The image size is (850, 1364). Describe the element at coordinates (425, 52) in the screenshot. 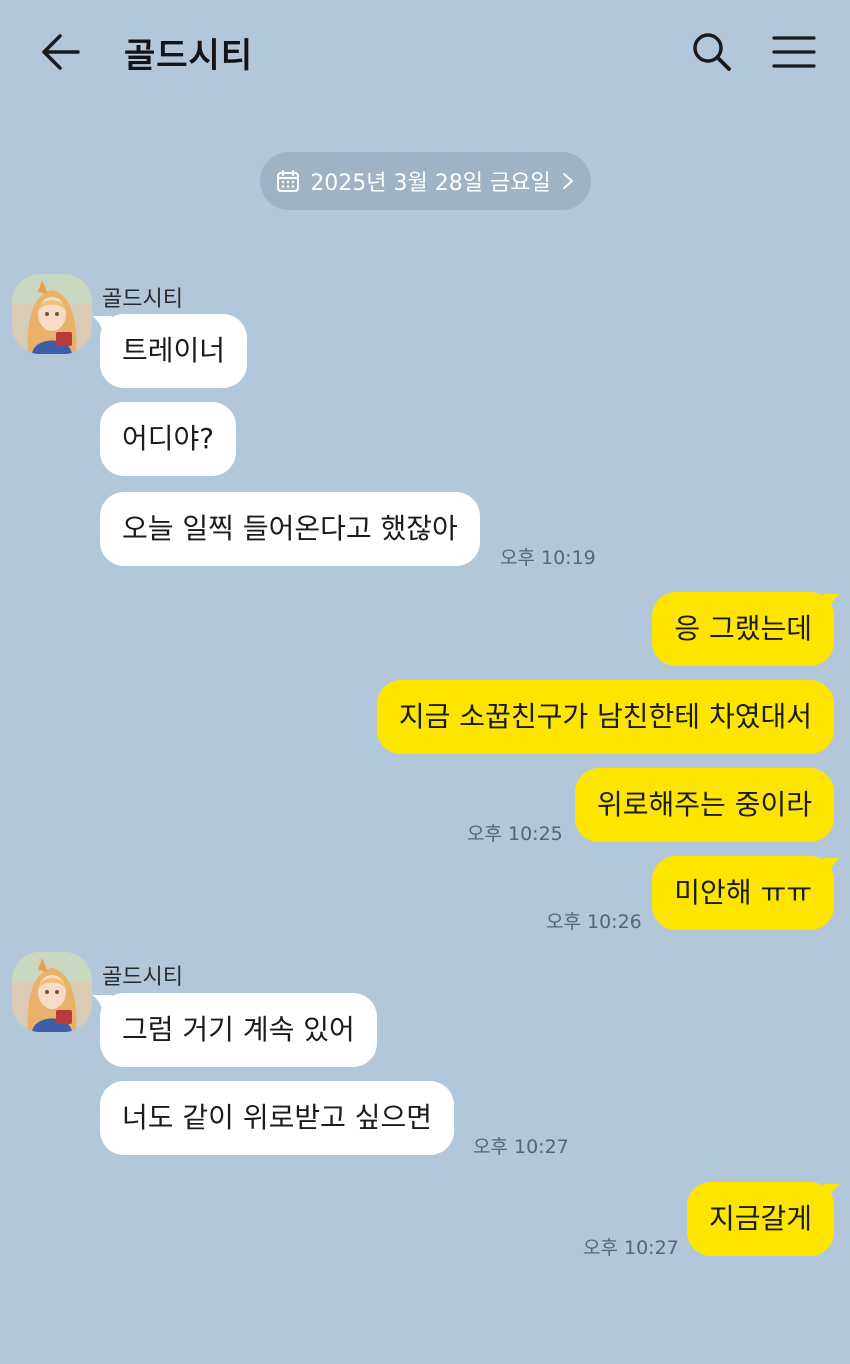

I see `chat-header: 골드시티` at that location.